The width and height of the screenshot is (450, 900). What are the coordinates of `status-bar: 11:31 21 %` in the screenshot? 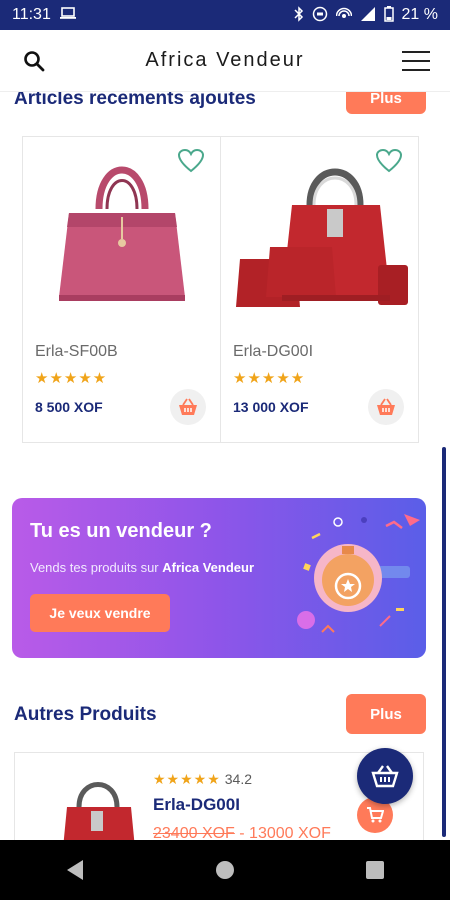 It's located at (225, 15).